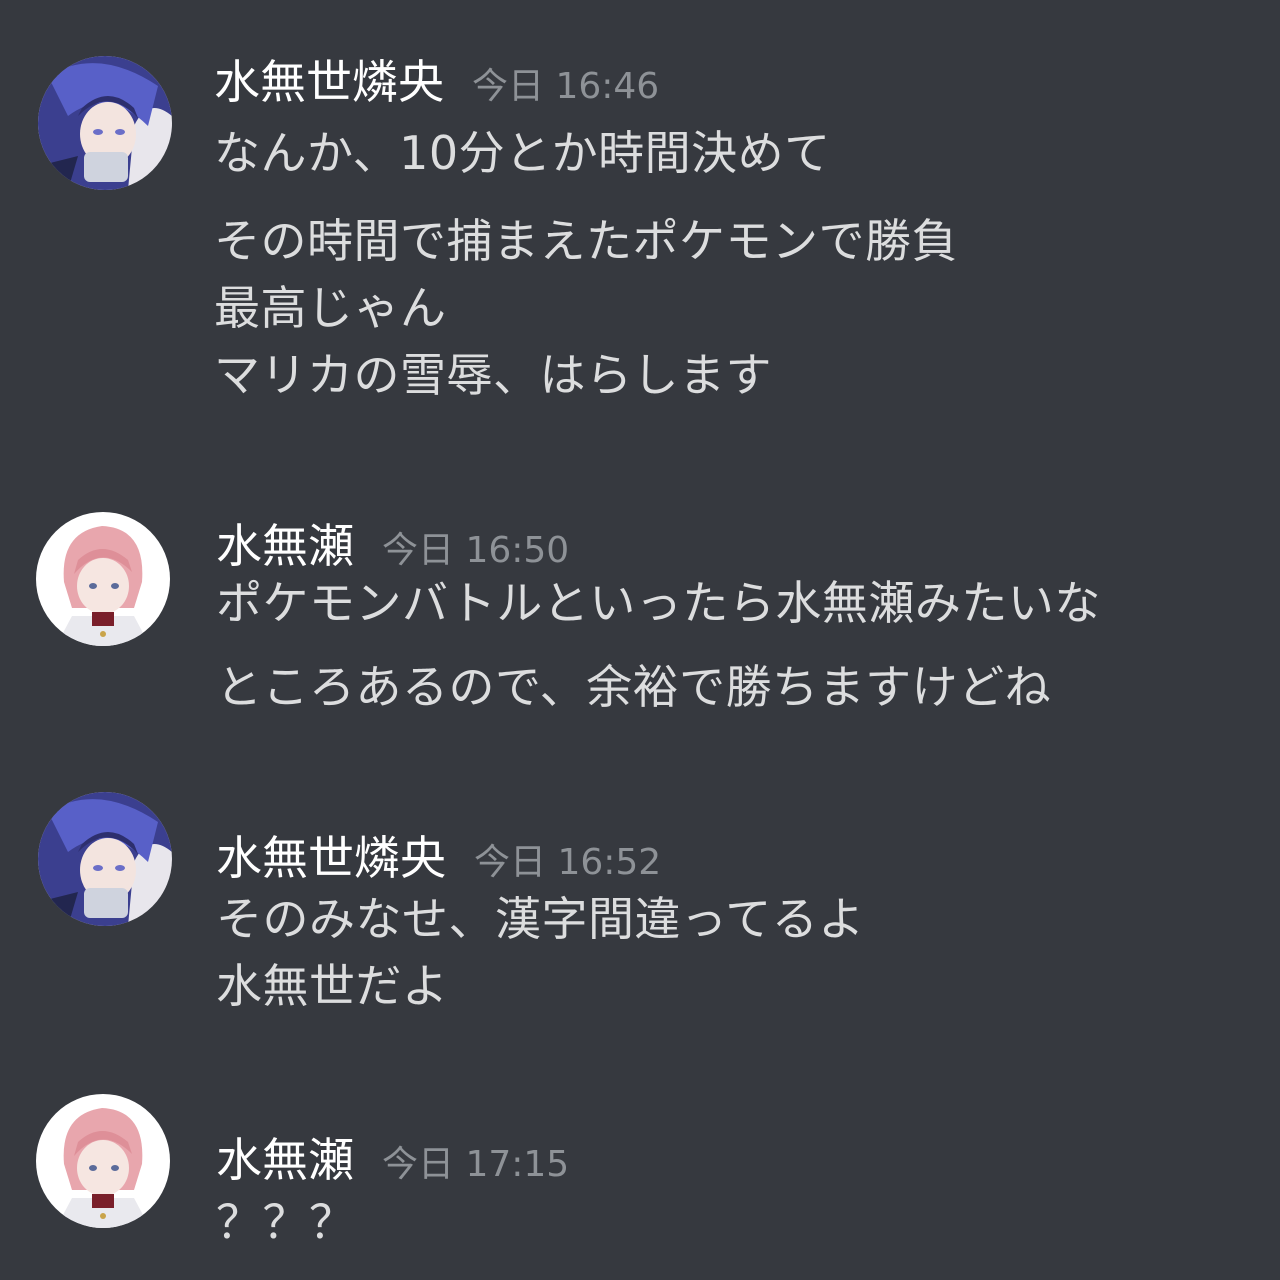 This screenshot has width=1280, height=1280. Describe the element at coordinates (476, 1164) in the screenshot. I see `timestamp: 今日 17:15` at that location.